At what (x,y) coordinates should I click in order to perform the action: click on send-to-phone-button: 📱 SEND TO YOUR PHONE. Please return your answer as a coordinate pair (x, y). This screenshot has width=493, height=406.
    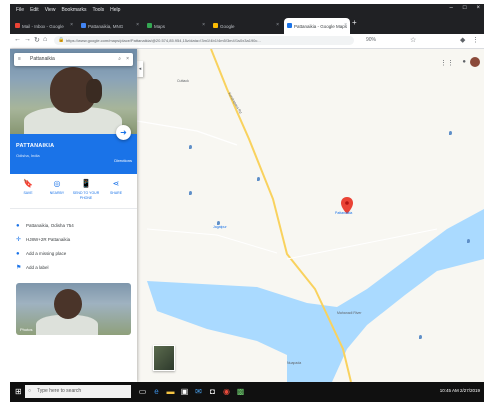
    Looking at the image, I should click on (86, 190).